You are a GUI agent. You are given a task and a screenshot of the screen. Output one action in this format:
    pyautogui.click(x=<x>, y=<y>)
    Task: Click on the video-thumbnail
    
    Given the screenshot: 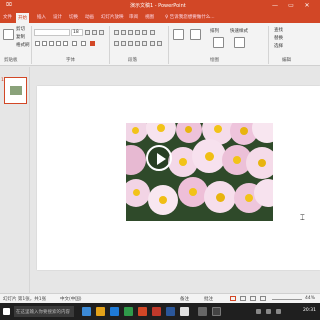 What is the action you would take?
    pyautogui.click(x=199, y=172)
    